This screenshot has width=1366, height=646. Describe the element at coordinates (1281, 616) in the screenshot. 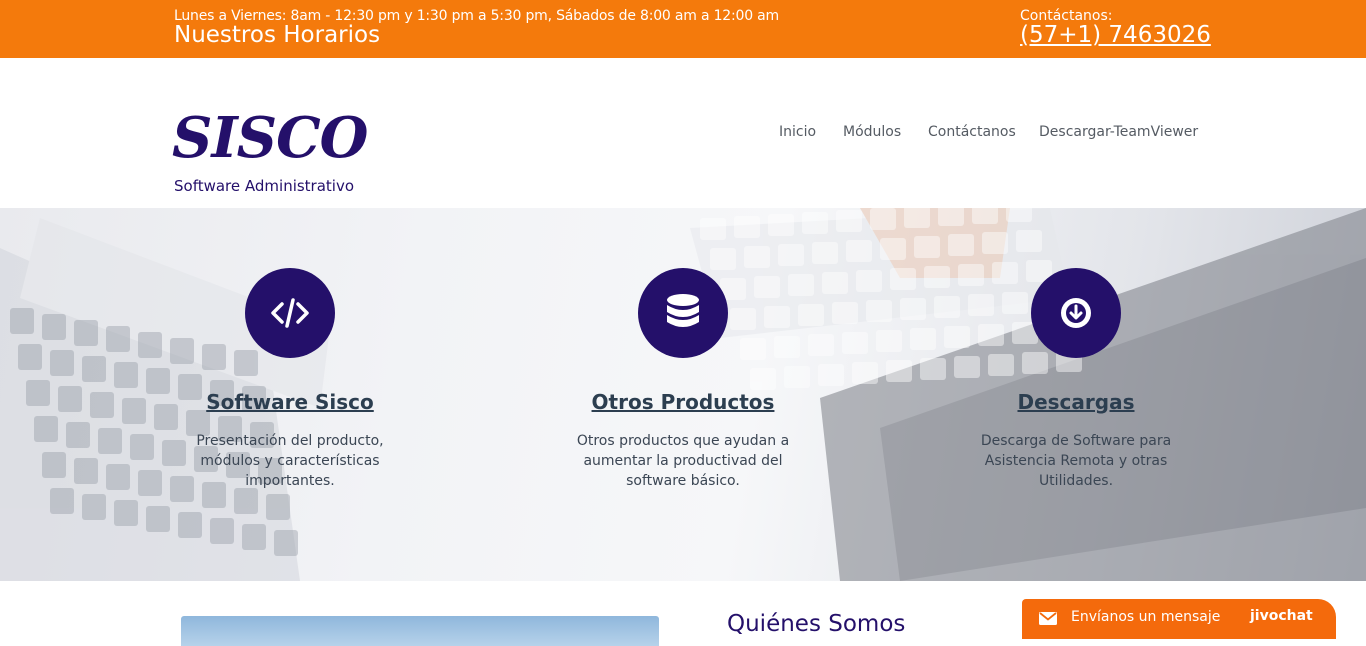

I see `chat-brand: jivochat` at that location.